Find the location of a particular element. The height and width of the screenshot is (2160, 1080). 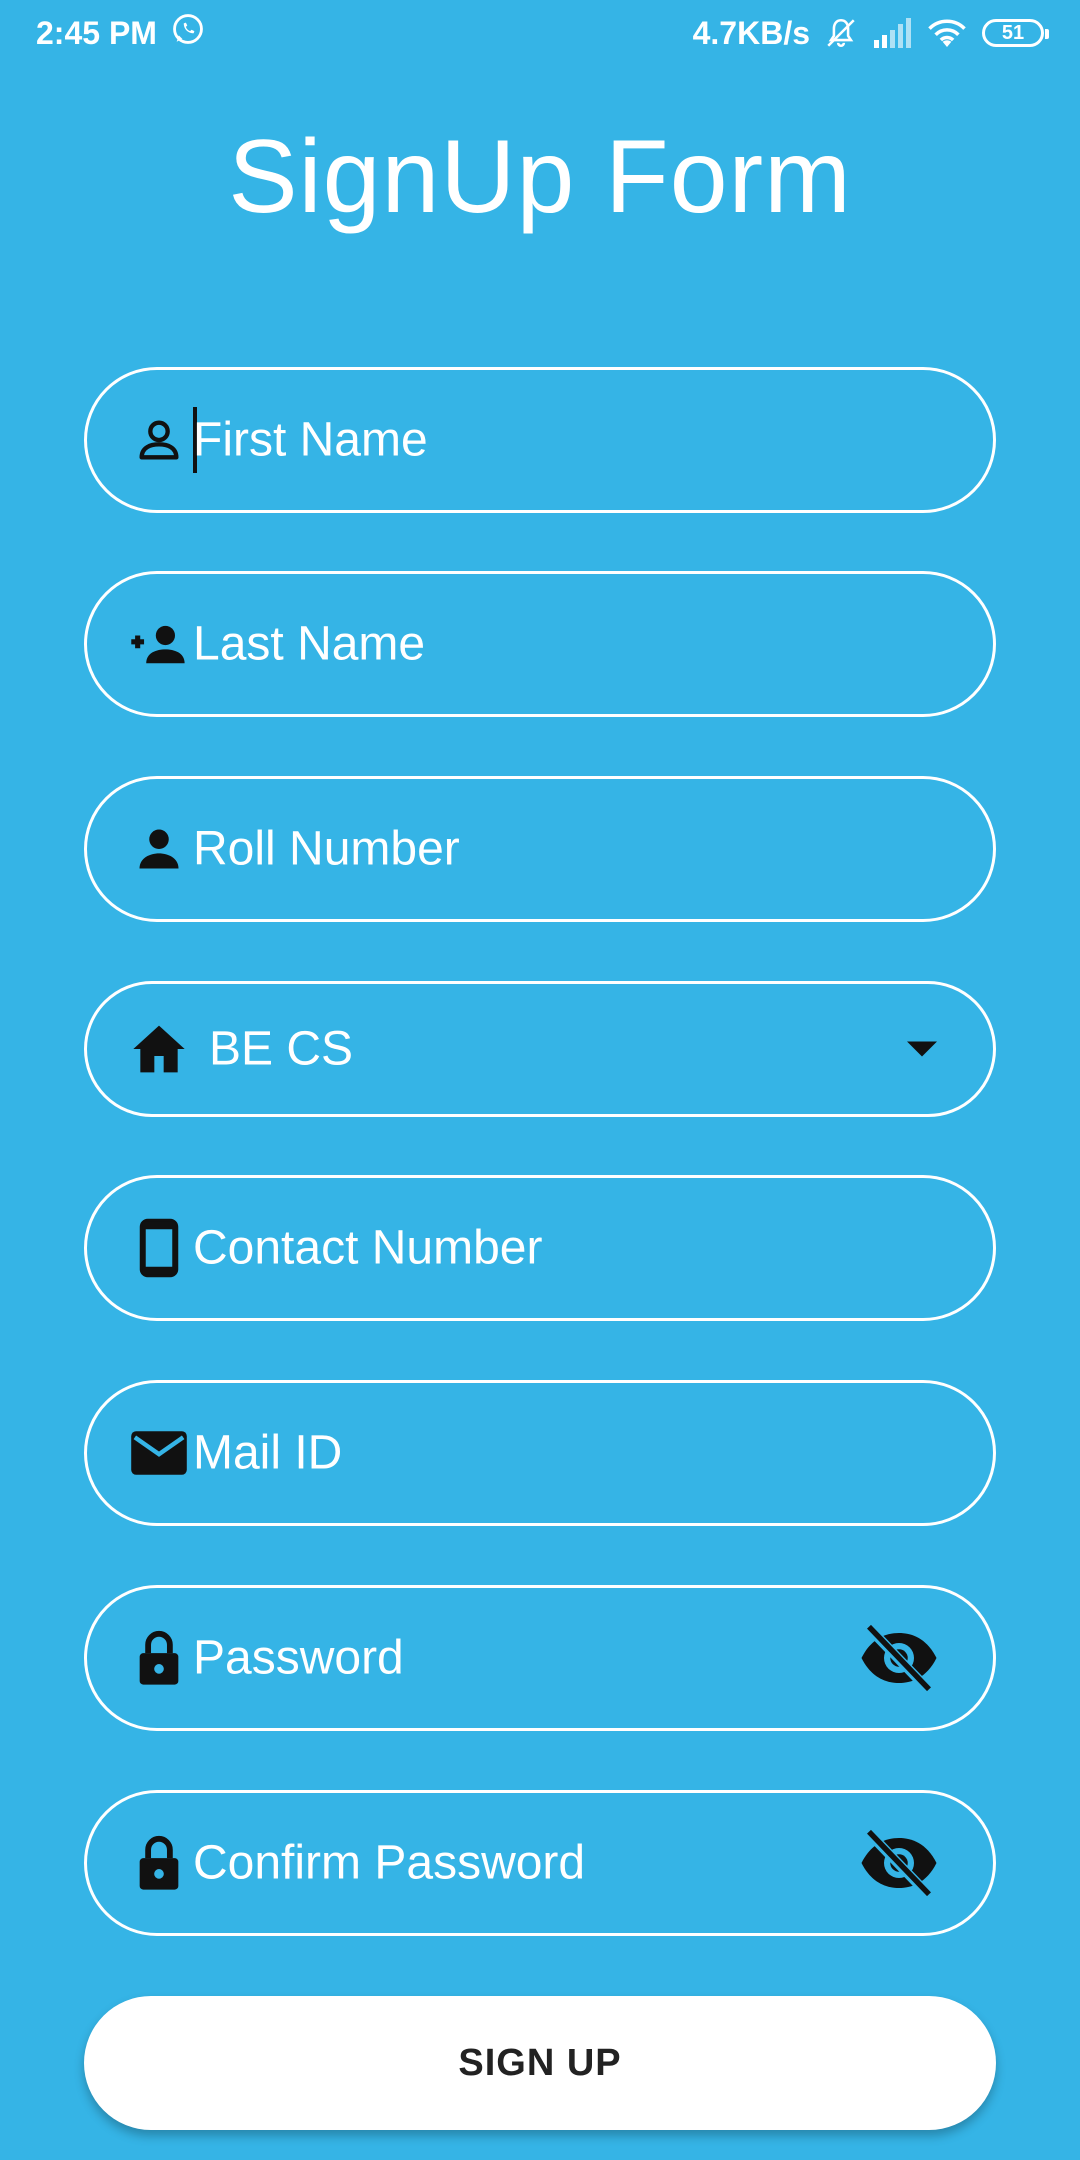

status-left: 2:45 PM is located at coordinates (120, 33).